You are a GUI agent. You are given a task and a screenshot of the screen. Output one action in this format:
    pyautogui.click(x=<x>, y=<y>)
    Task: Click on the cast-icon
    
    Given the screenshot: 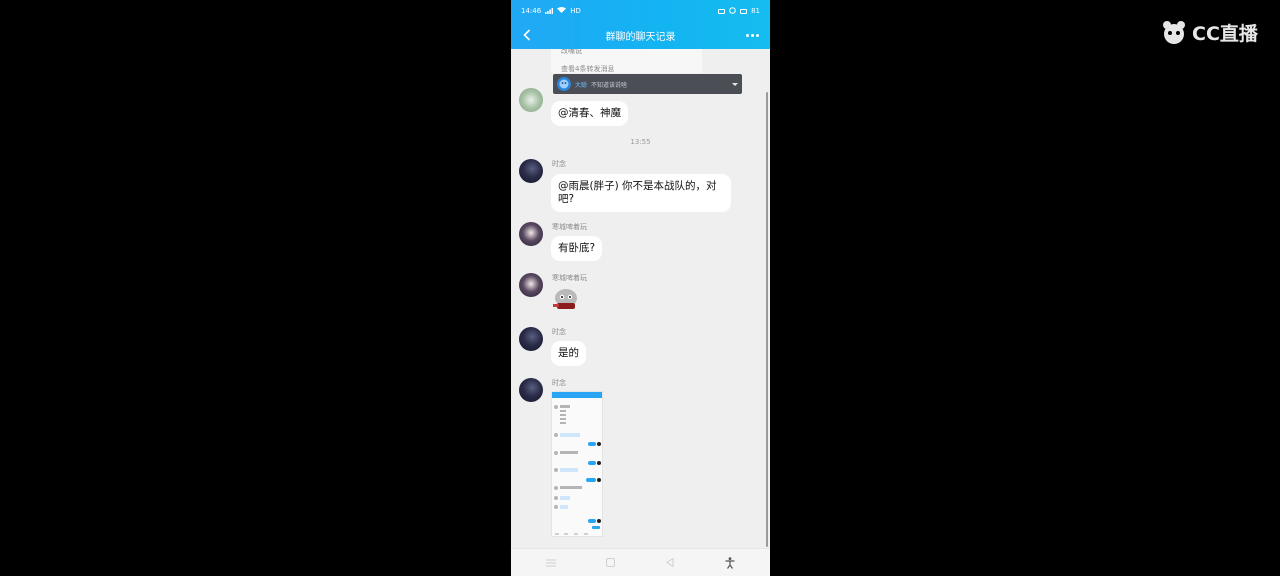 What is the action you would take?
    pyautogui.click(x=722, y=11)
    